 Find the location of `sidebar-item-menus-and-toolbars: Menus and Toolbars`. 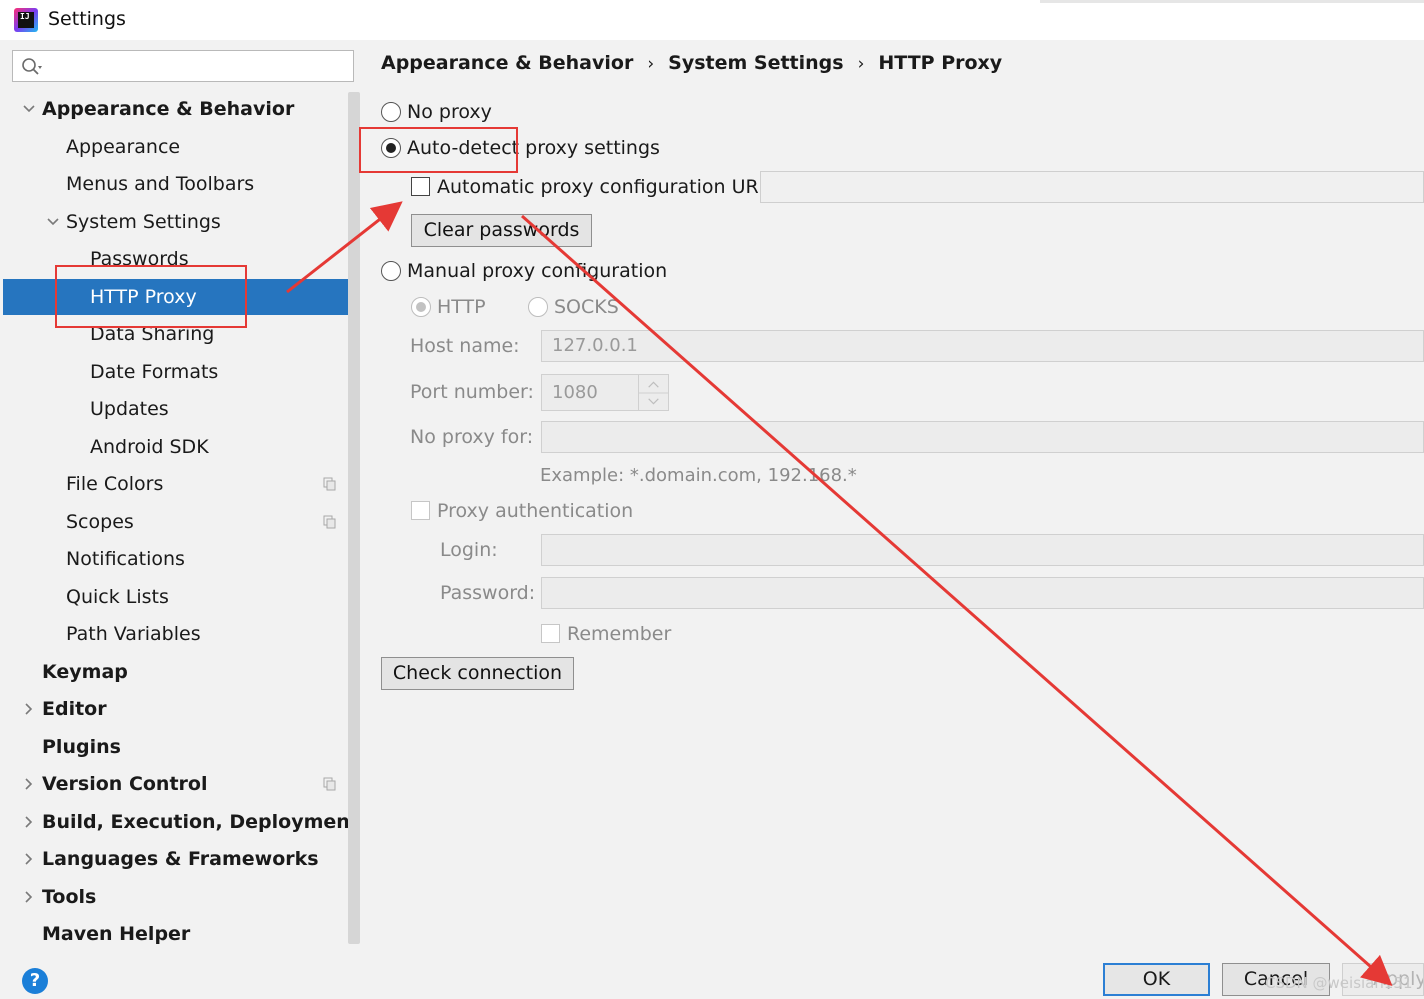

sidebar-item-menus-and-toolbars: Menus and Toolbars is located at coordinates (172, 184).